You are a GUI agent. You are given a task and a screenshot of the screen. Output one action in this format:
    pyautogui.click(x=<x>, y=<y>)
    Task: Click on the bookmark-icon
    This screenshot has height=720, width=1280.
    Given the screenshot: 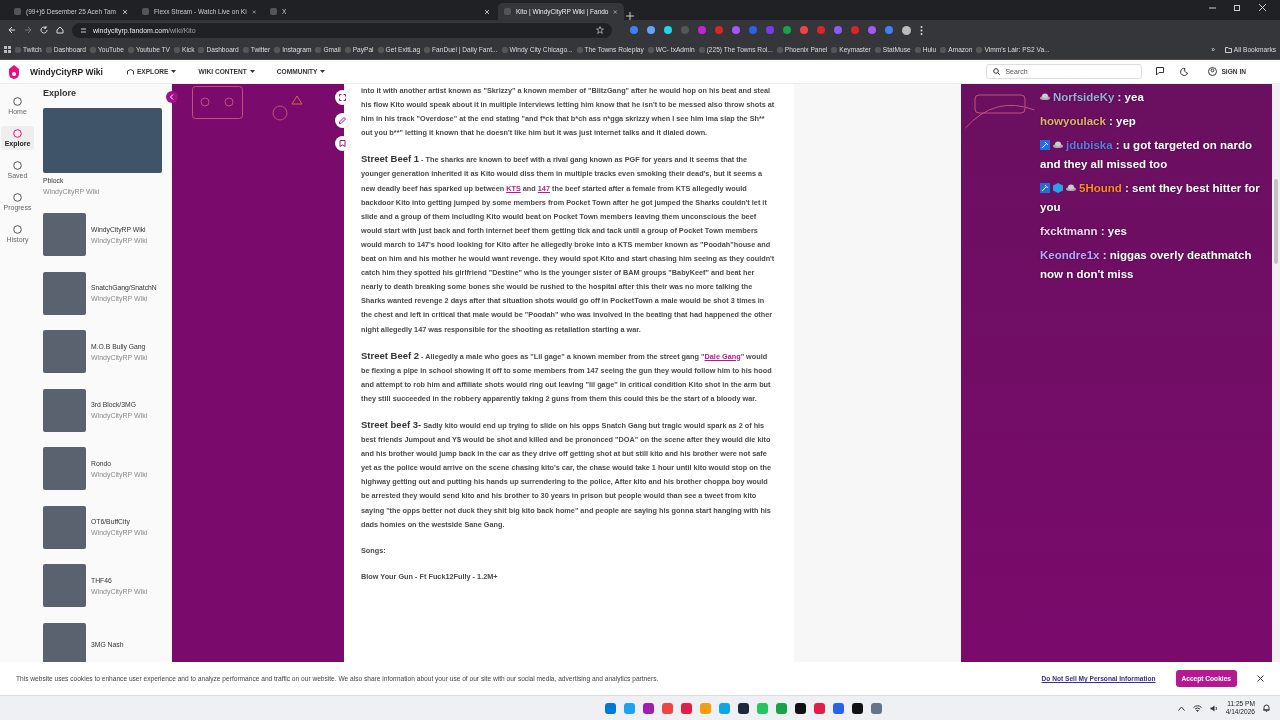 What is the action you would take?
    pyautogui.click(x=342, y=143)
    